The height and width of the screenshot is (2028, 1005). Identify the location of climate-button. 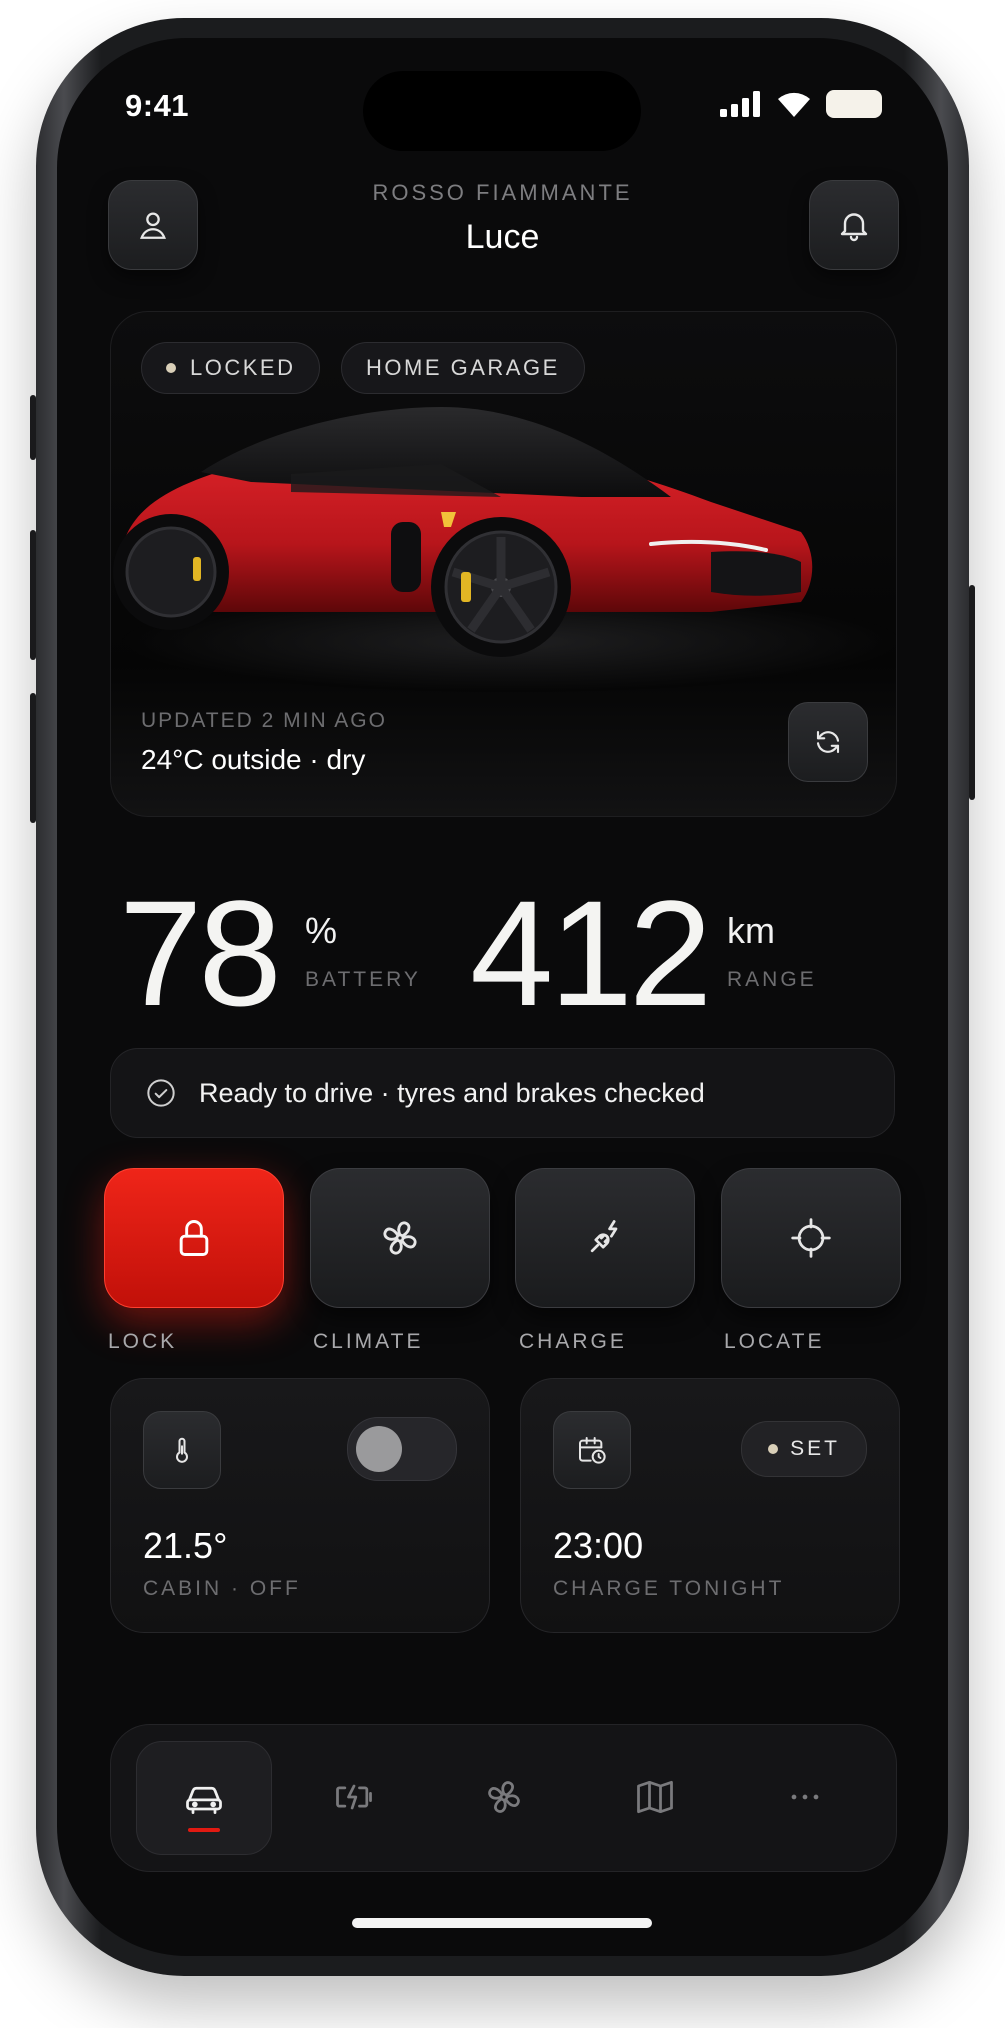
(400, 1238).